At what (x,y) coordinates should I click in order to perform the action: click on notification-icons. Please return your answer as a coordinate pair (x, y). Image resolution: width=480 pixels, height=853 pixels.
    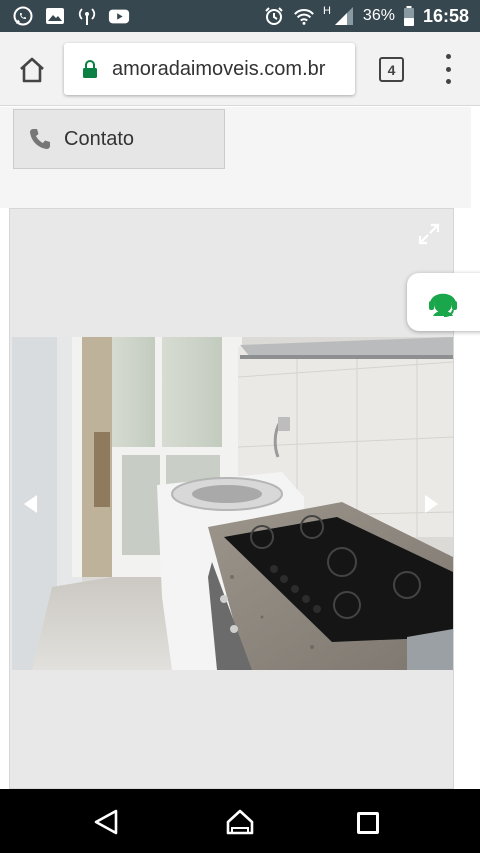
    Looking at the image, I should click on (65, 16).